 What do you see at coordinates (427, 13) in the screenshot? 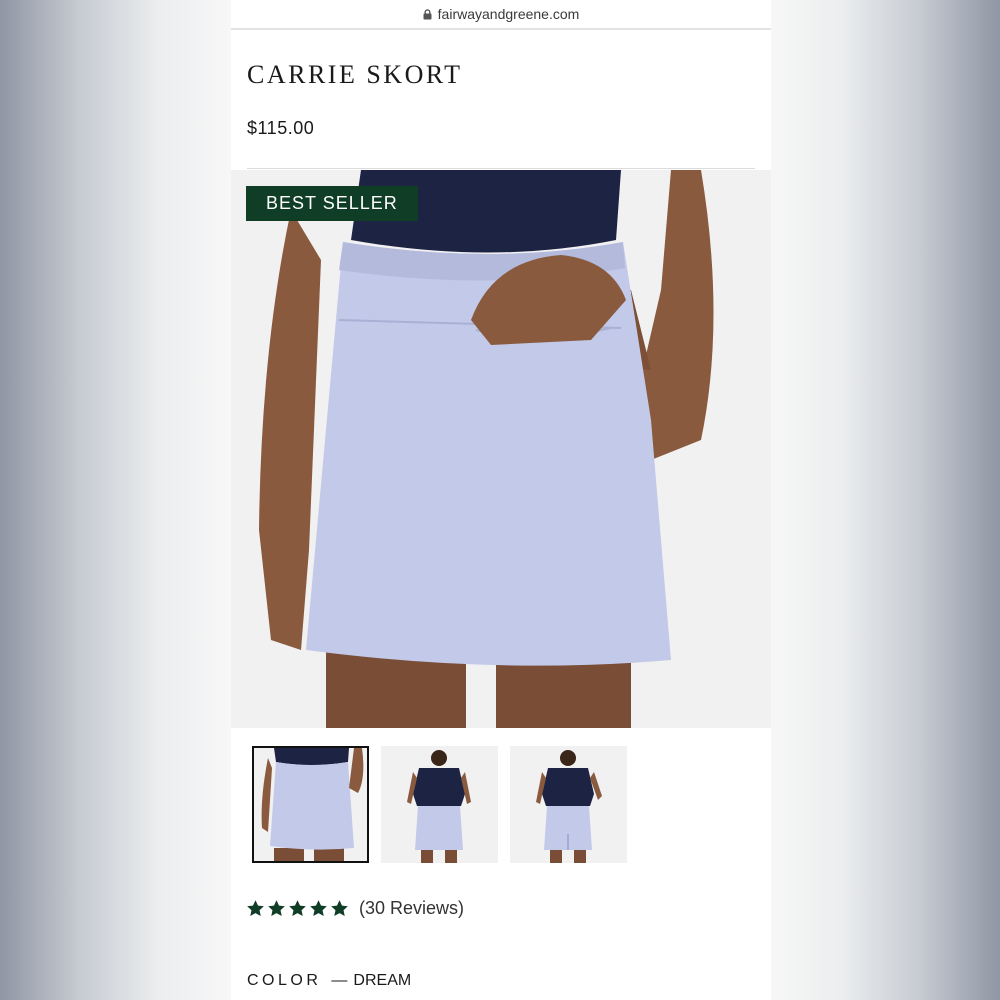
I see `lock-icon` at bounding box center [427, 13].